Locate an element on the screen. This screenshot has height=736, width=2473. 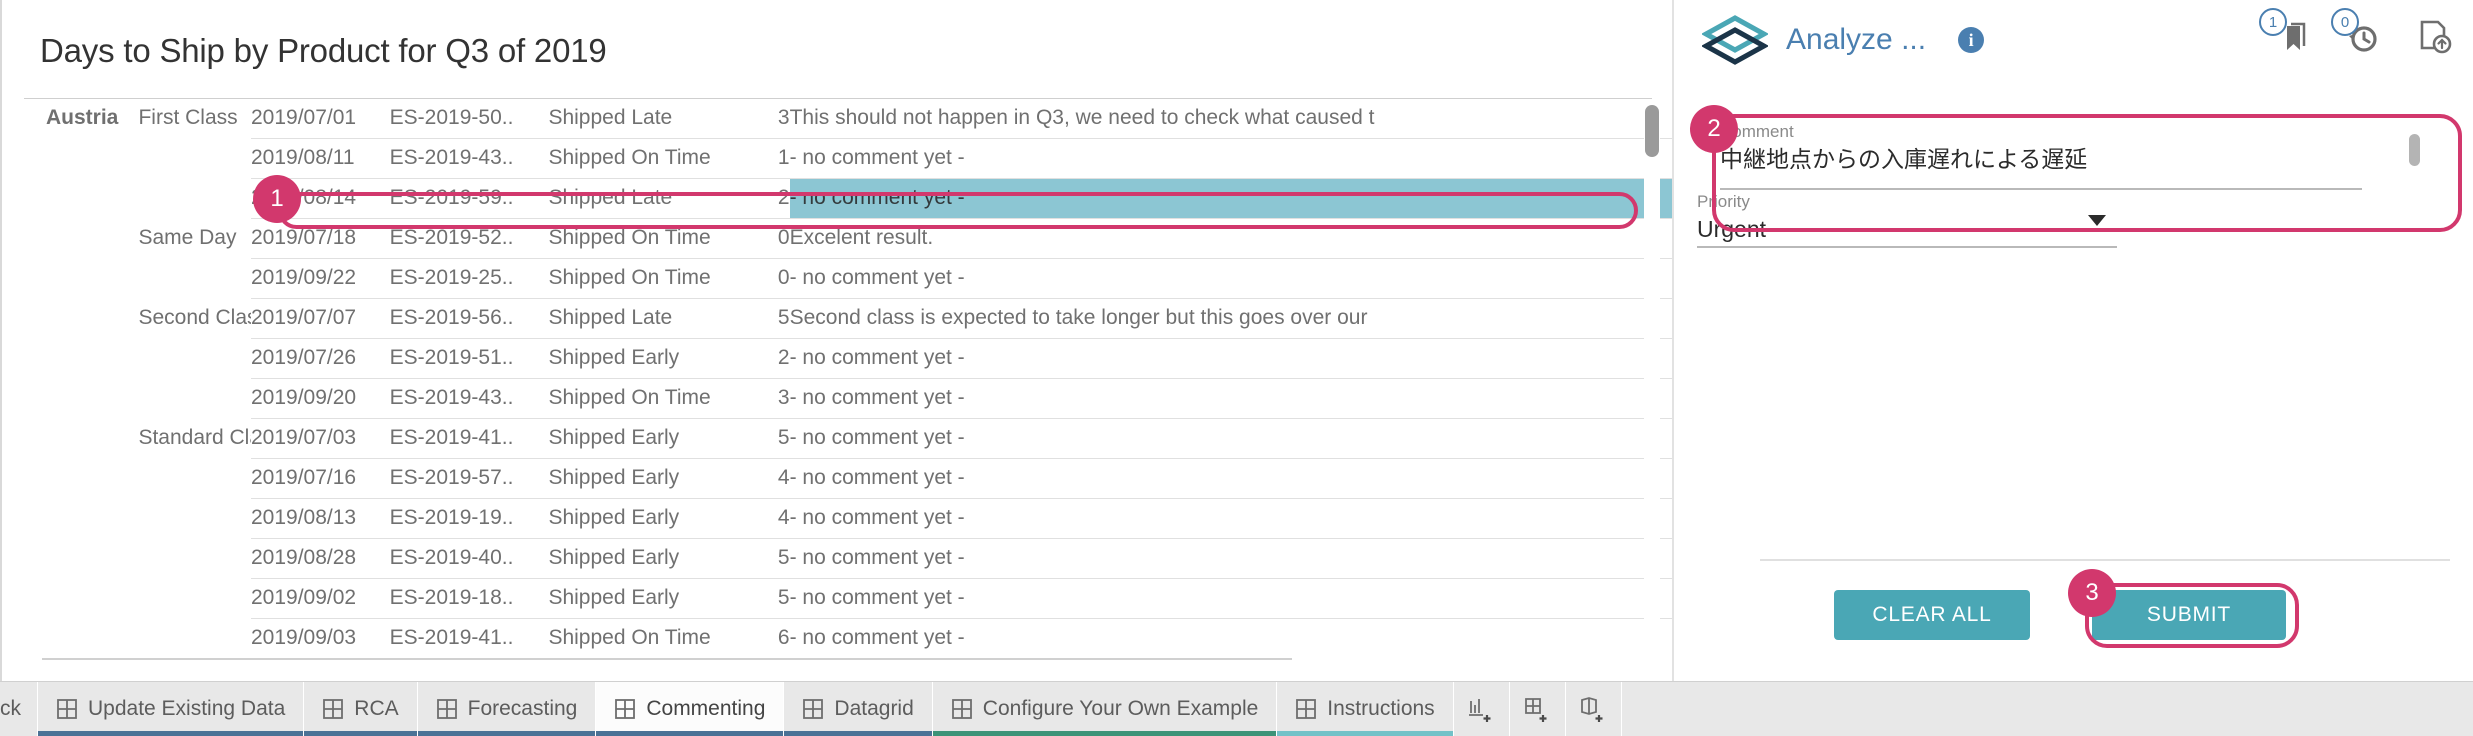
tab-rca: RCA is located at coordinates (361, 709).